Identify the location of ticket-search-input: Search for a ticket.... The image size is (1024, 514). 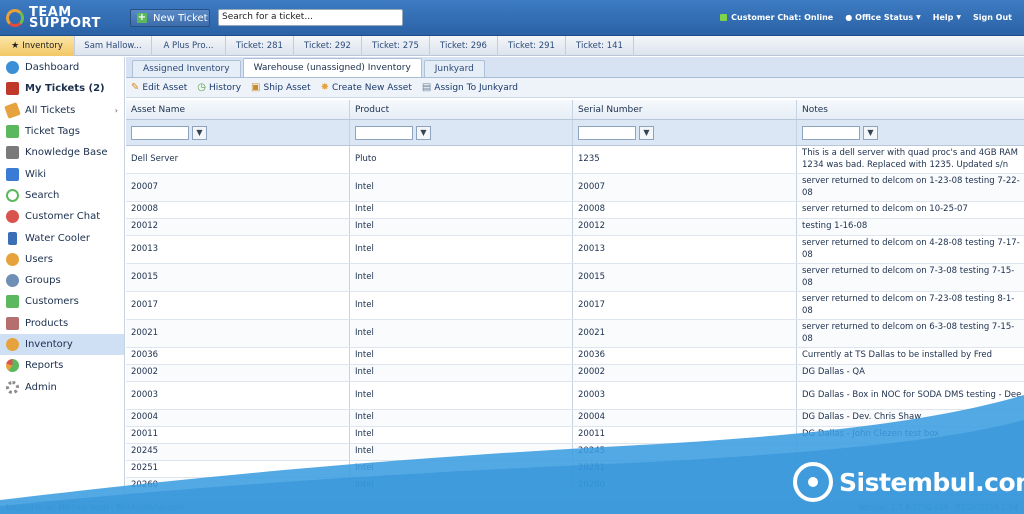
(310, 17).